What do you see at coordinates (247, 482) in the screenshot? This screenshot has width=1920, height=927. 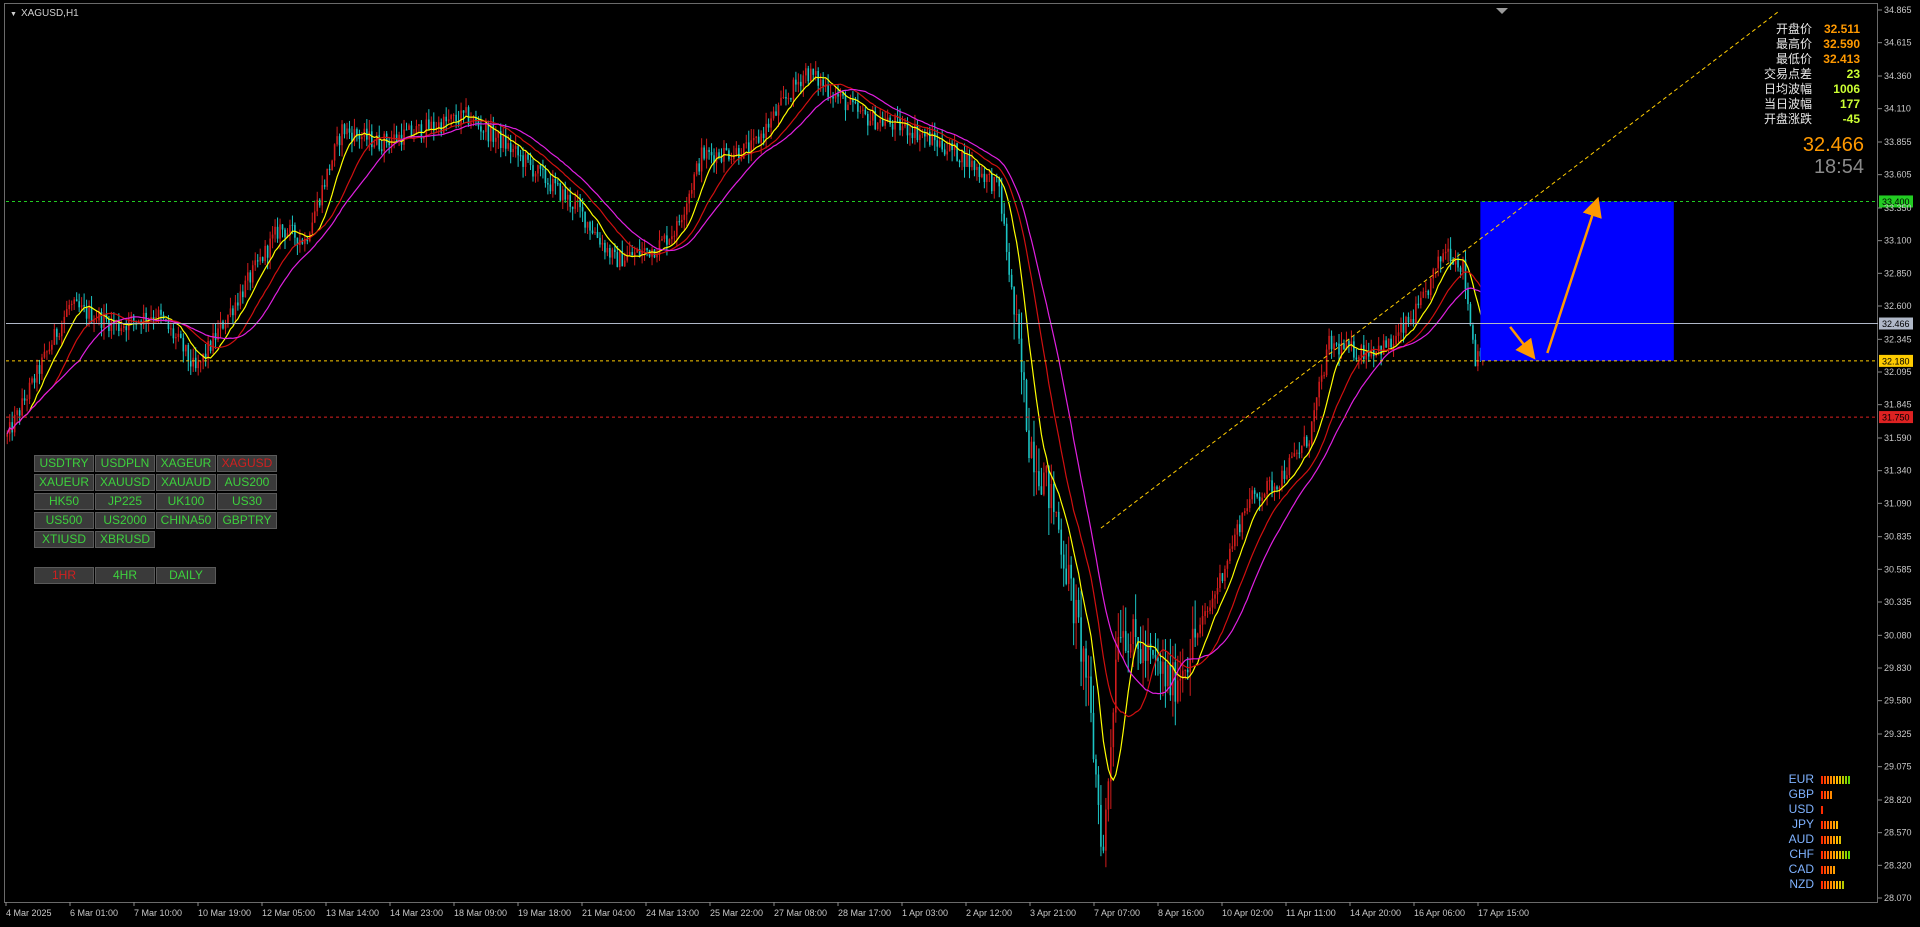 I see `symbol-button-aus200: AUS200` at bounding box center [247, 482].